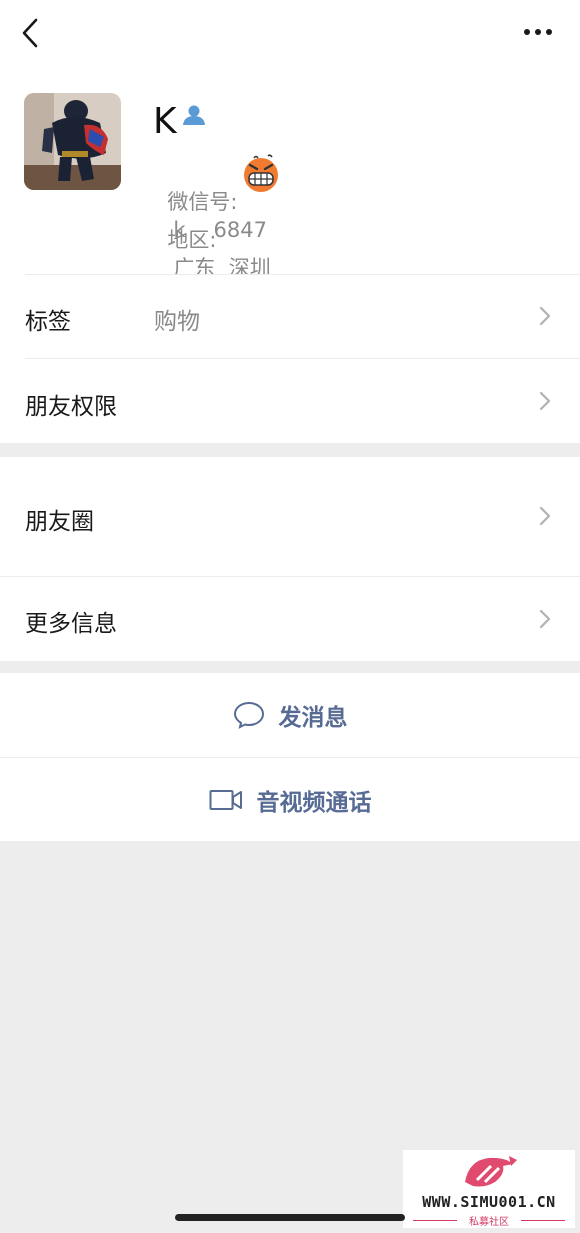 This screenshot has height=1233, width=580. What do you see at coordinates (313, 718) in the screenshot?
I see `send-message-label: 发消息` at bounding box center [313, 718].